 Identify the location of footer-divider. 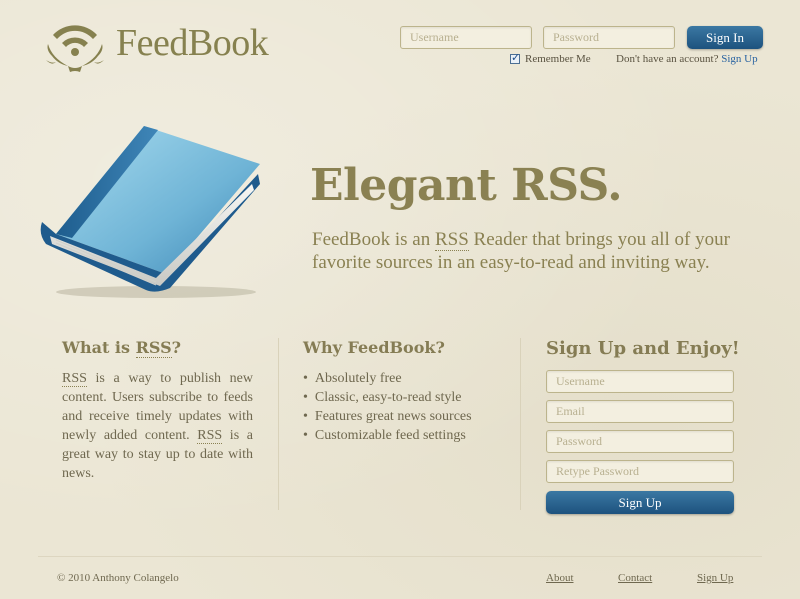
(400, 556).